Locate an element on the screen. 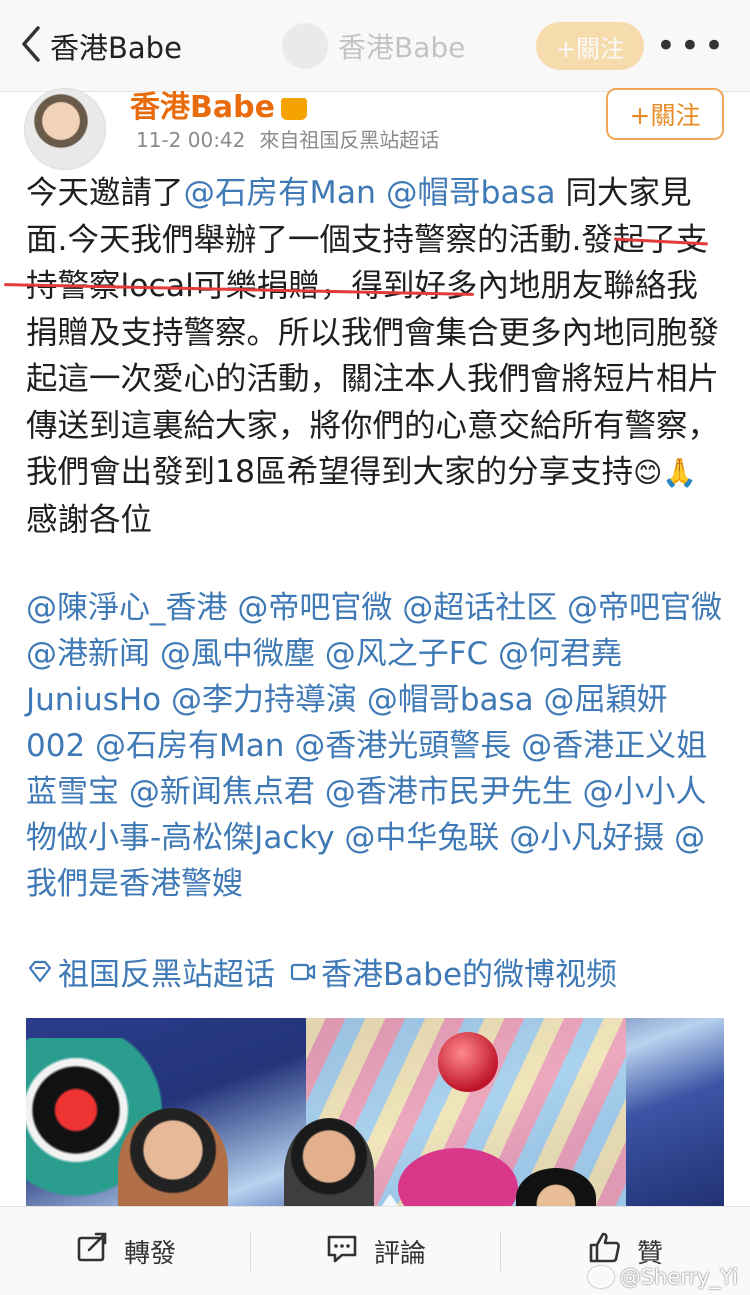 The image size is (750, 1295). back-button: 香港Babe is located at coordinates (100, 46).